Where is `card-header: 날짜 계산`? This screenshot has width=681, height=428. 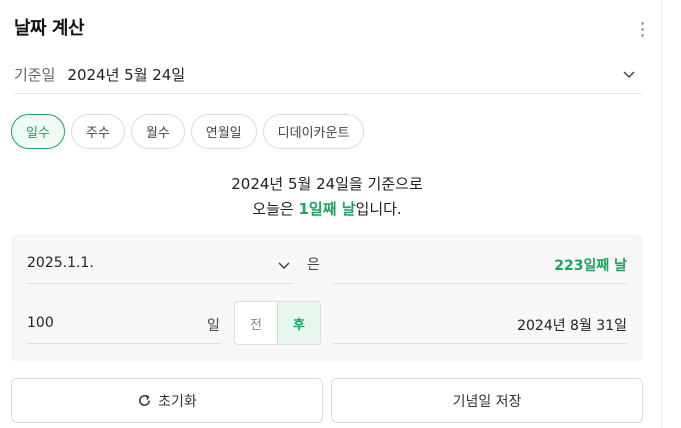 card-header: 날짜 계산 is located at coordinates (330, 28).